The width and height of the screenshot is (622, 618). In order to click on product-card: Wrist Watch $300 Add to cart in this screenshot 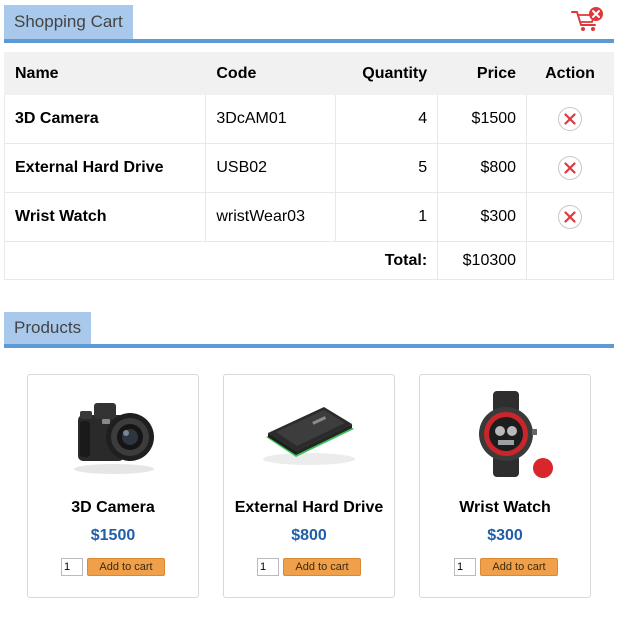, I will do `click(505, 486)`.